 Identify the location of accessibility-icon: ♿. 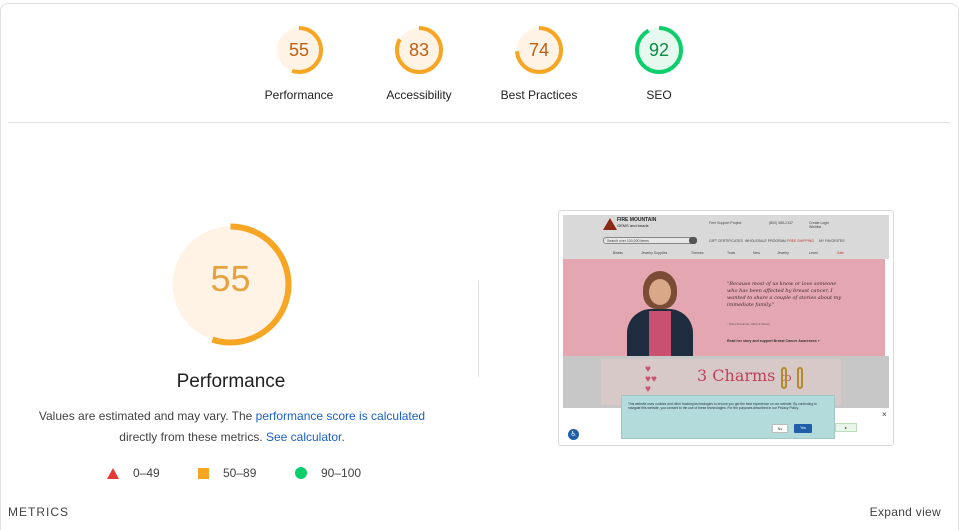
(573, 434).